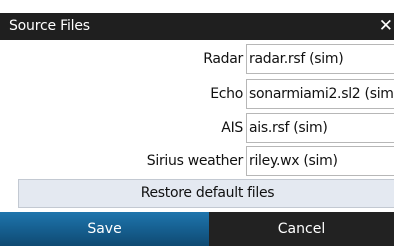 The height and width of the screenshot is (246, 394). Describe the element at coordinates (384, 26) in the screenshot. I see `close-icon: ✕` at that location.